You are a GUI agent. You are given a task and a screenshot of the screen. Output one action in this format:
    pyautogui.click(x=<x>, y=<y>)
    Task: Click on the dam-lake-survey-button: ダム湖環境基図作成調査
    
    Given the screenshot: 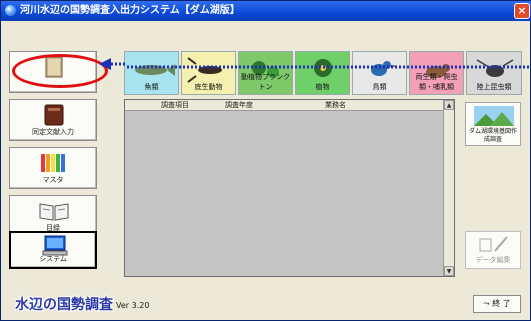 What is the action you would take?
    pyautogui.click(x=493, y=124)
    